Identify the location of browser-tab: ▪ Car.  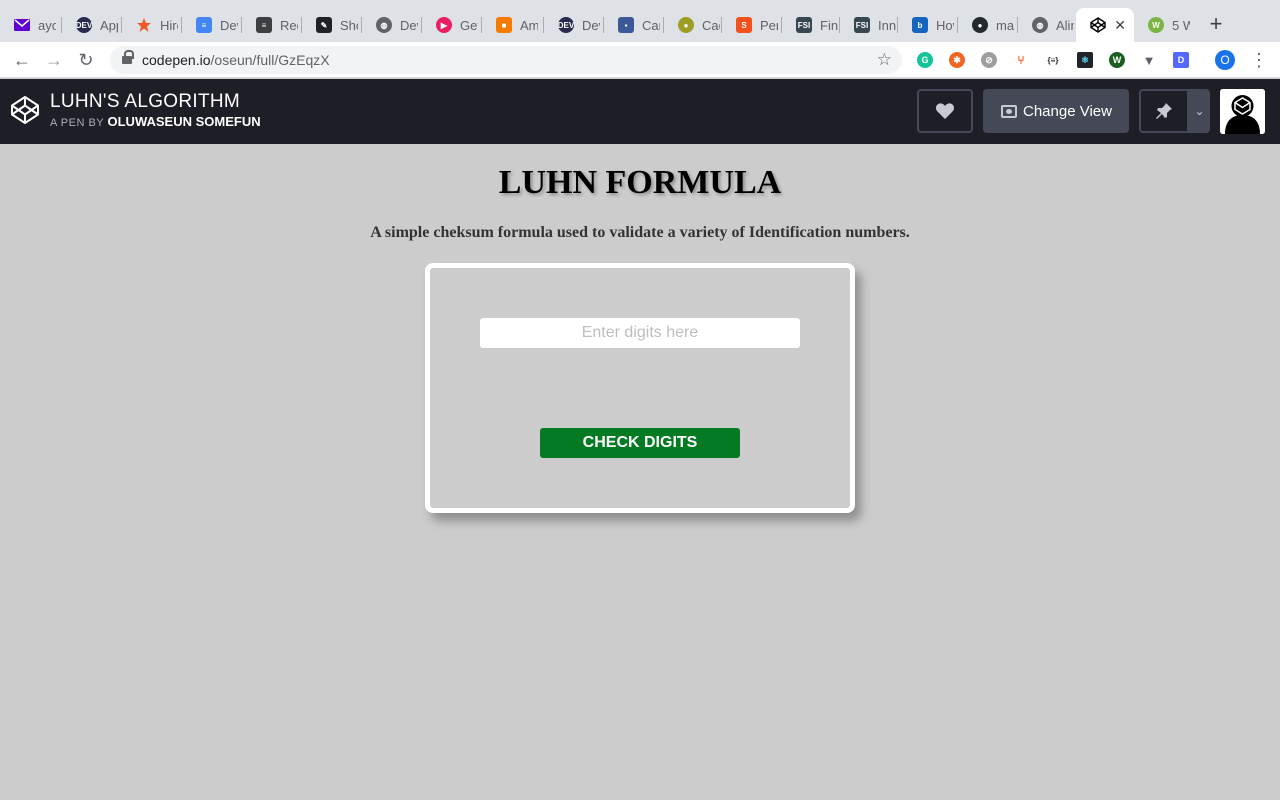
(634, 25).